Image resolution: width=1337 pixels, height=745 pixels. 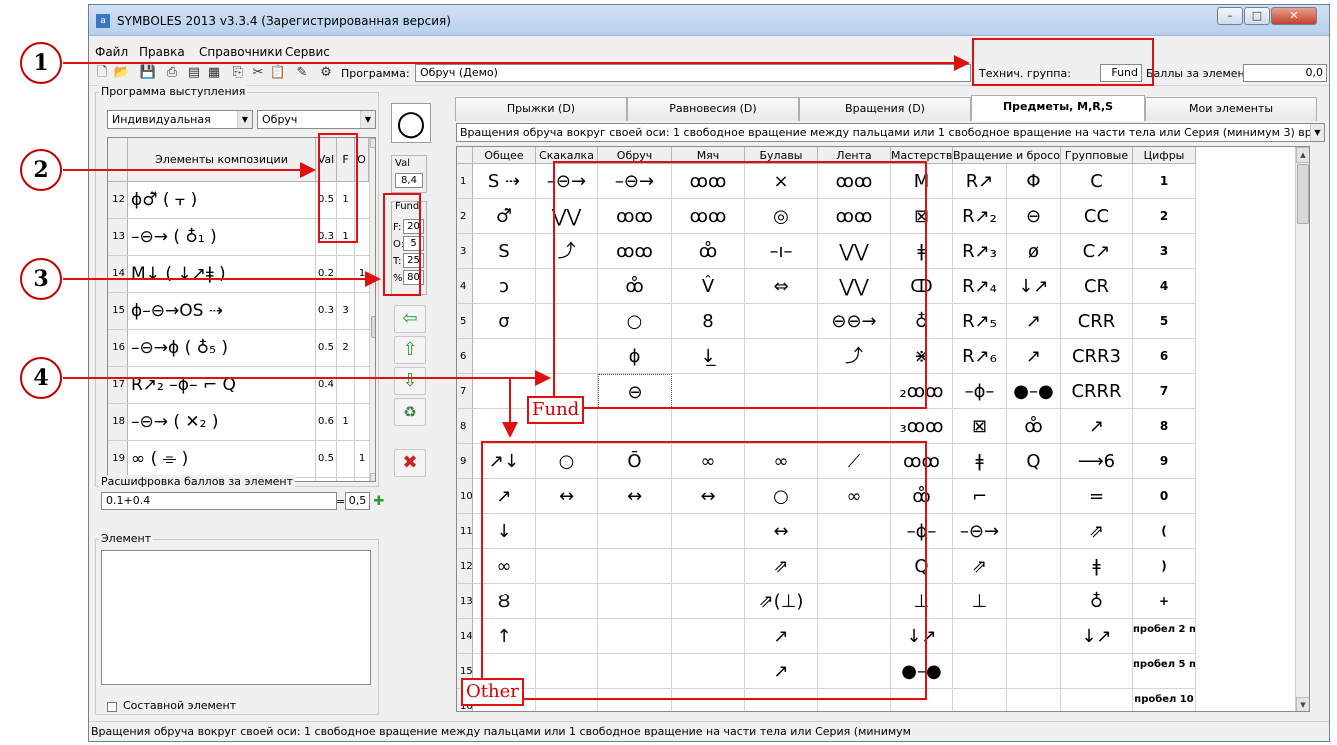 I want to click on col-header: Групповые, so click(x=1097, y=155).